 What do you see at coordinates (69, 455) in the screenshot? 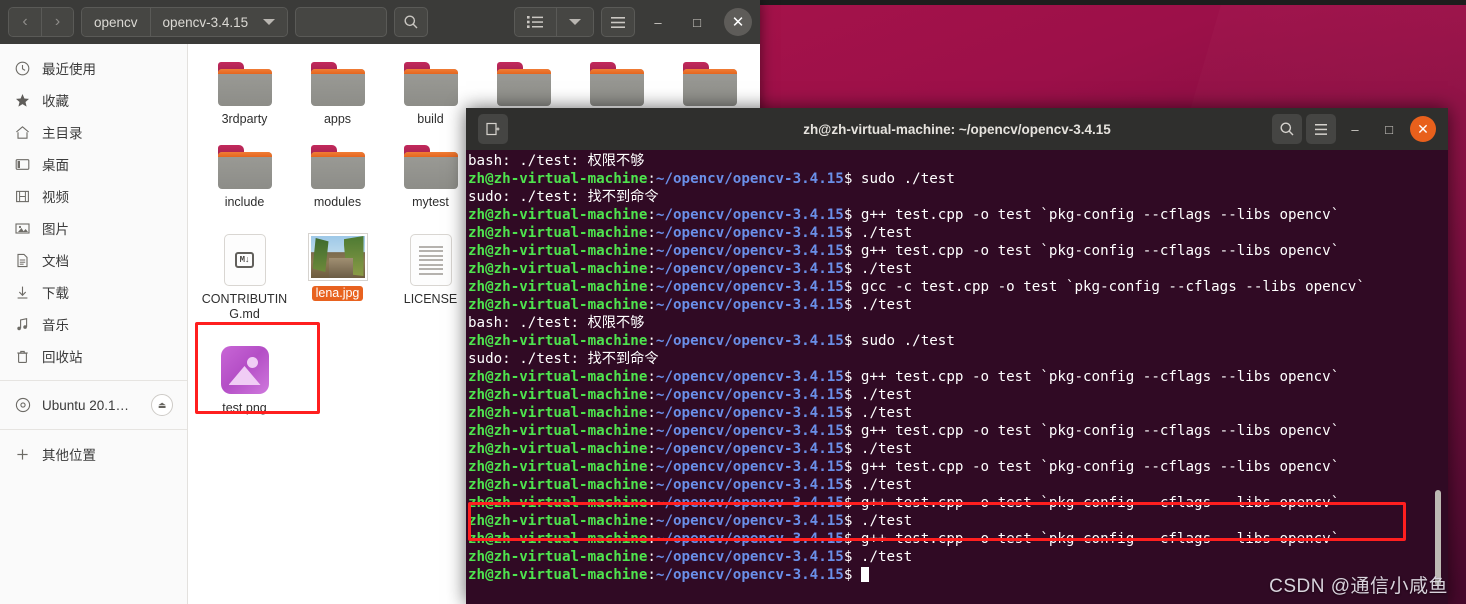
I see `sidebar-item-label: 其他位置` at bounding box center [69, 455].